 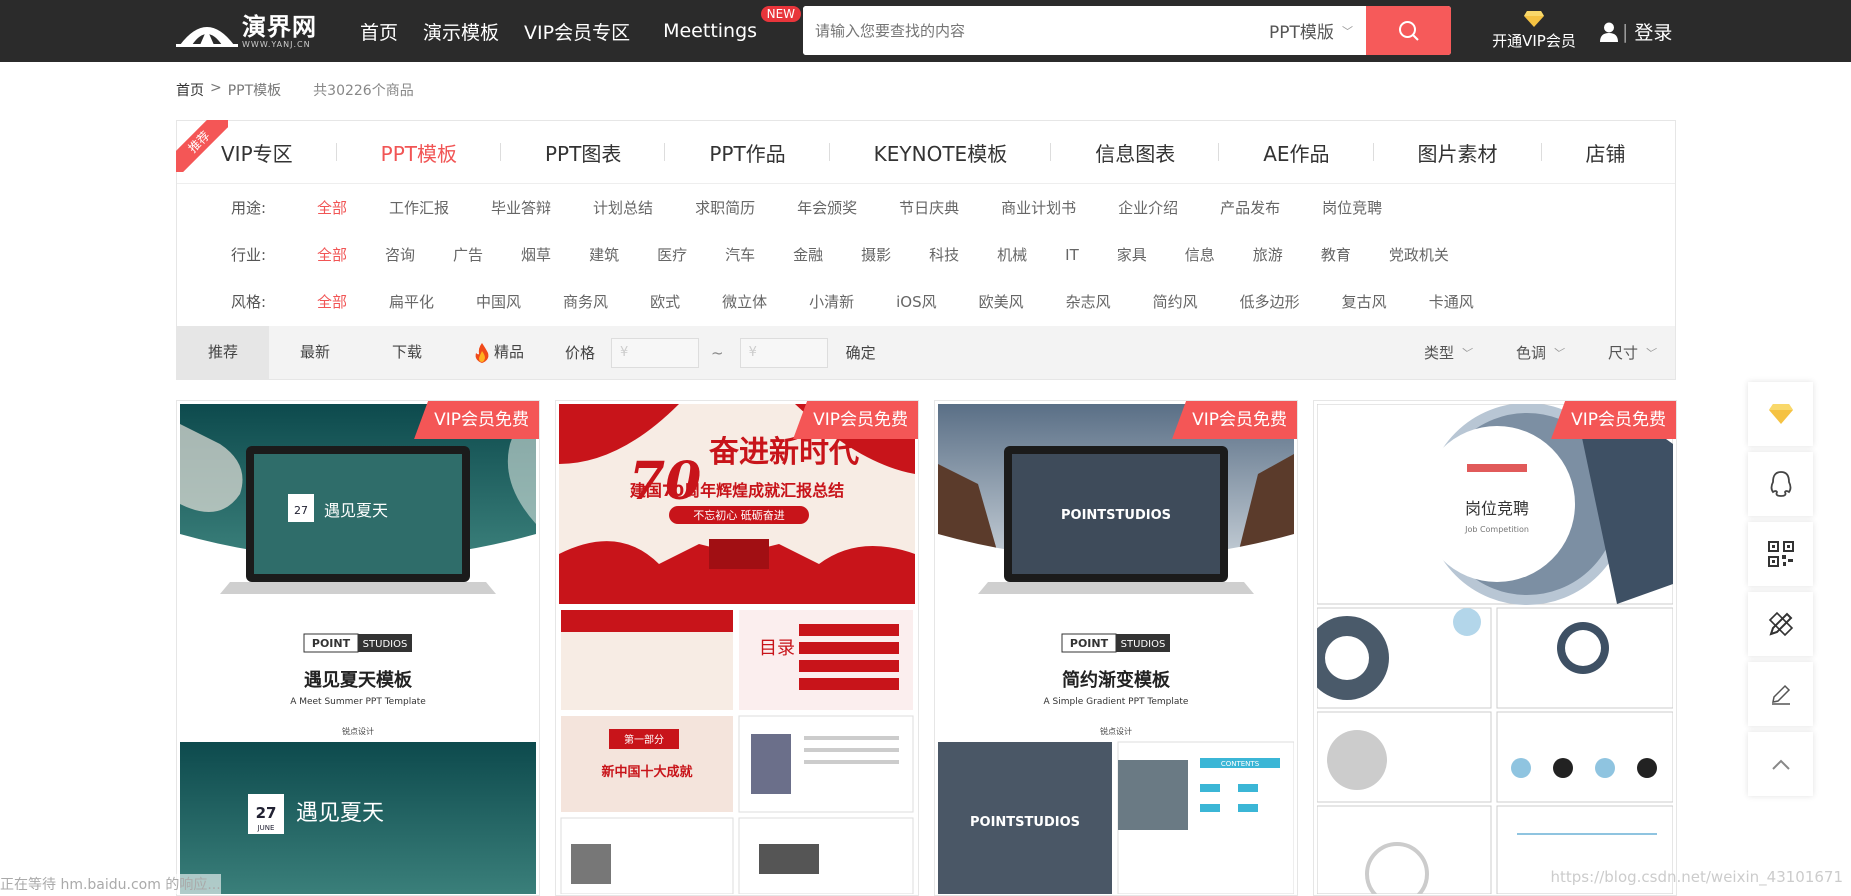 What do you see at coordinates (585, 301) in the screenshot?
I see `filter-option: 商务风` at bounding box center [585, 301].